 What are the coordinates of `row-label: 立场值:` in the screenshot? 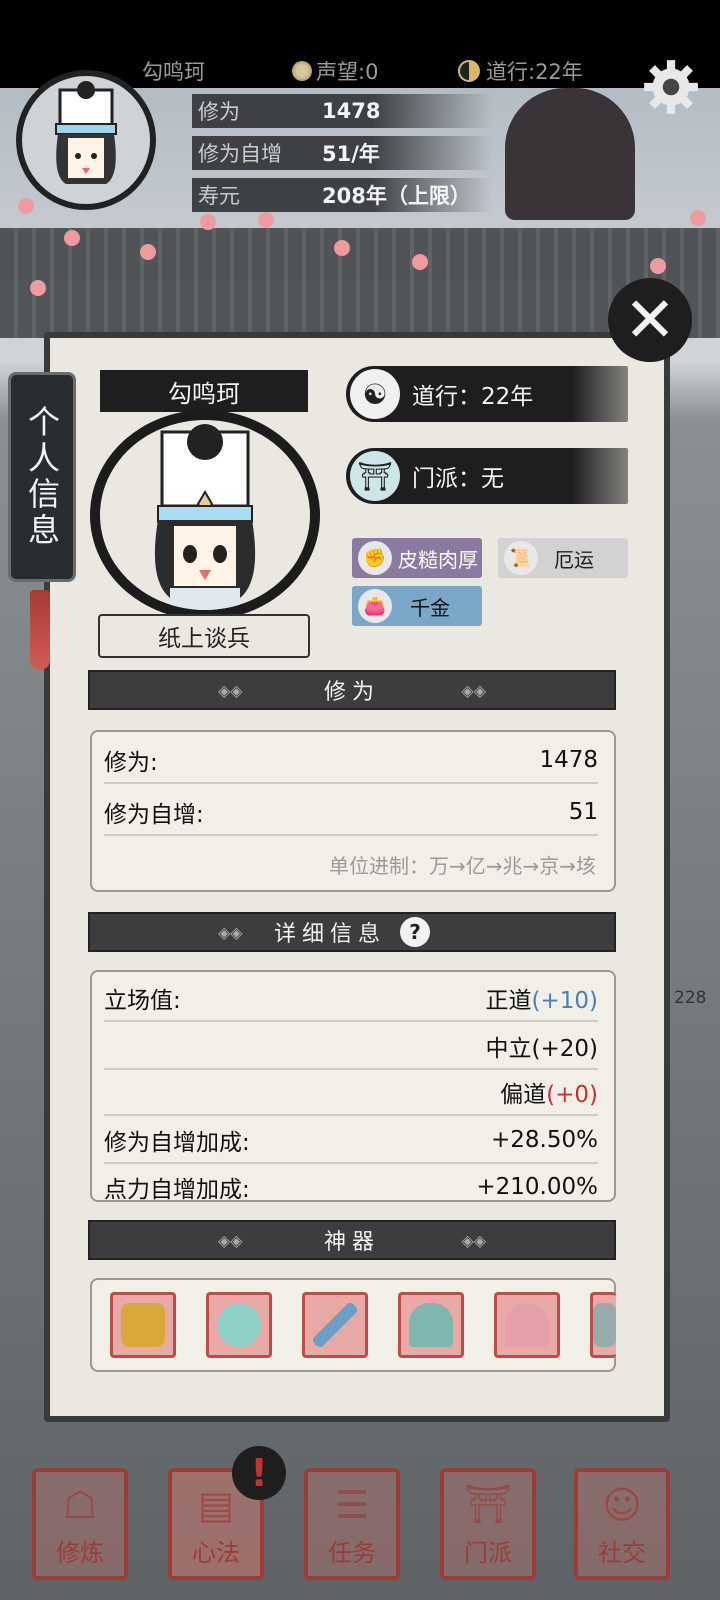 It's located at (142, 1001).